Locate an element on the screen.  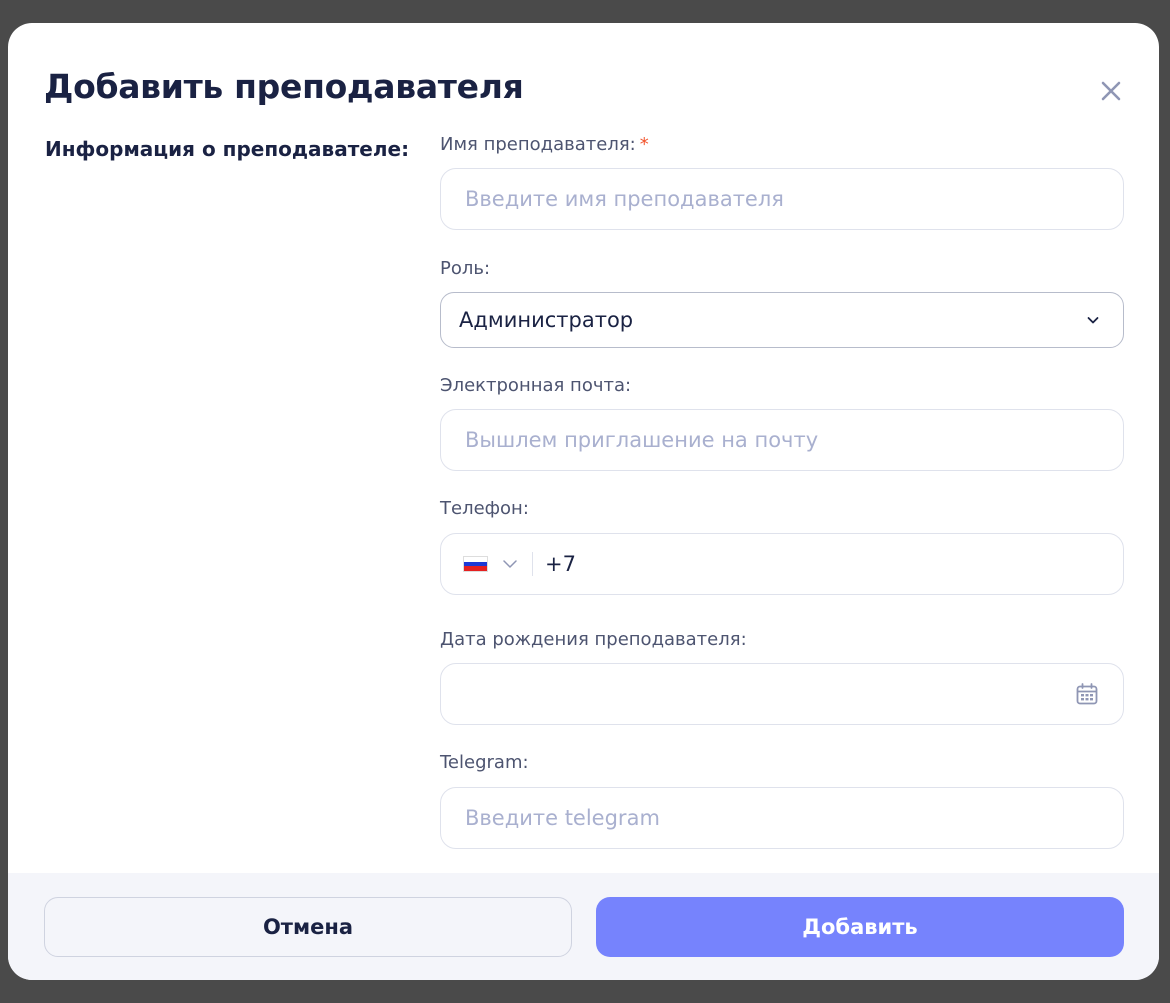
calendar-icon is located at coordinates (1087, 694).